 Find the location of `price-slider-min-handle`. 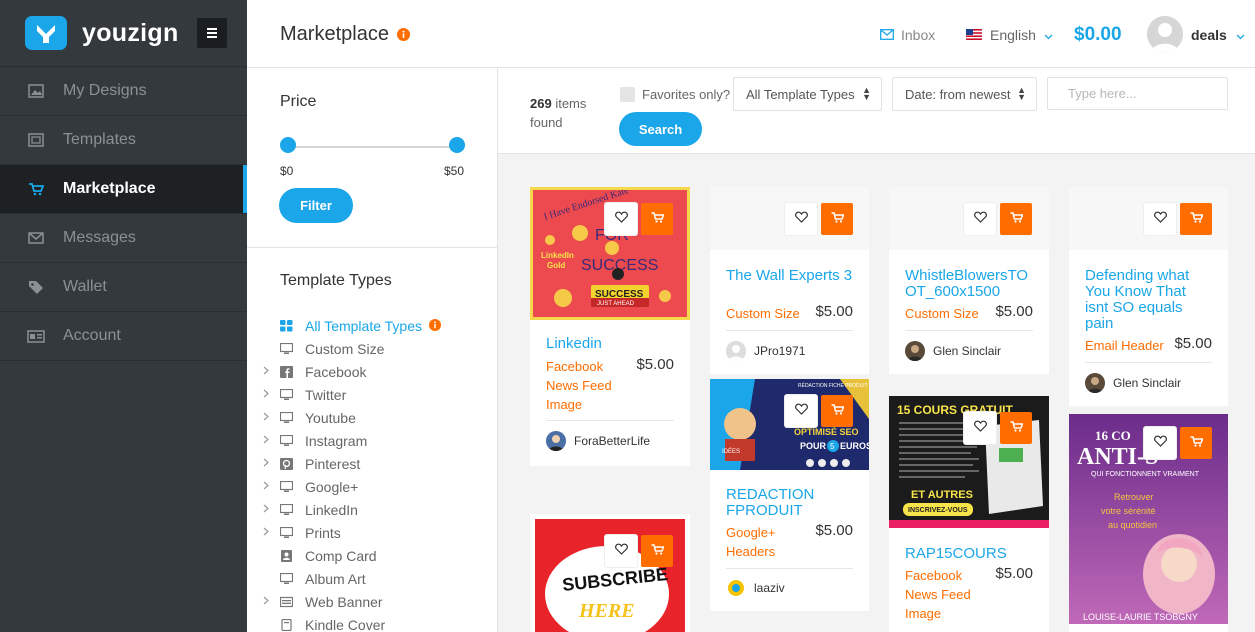

price-slider-min-handle is located at coordinates (288, 145).